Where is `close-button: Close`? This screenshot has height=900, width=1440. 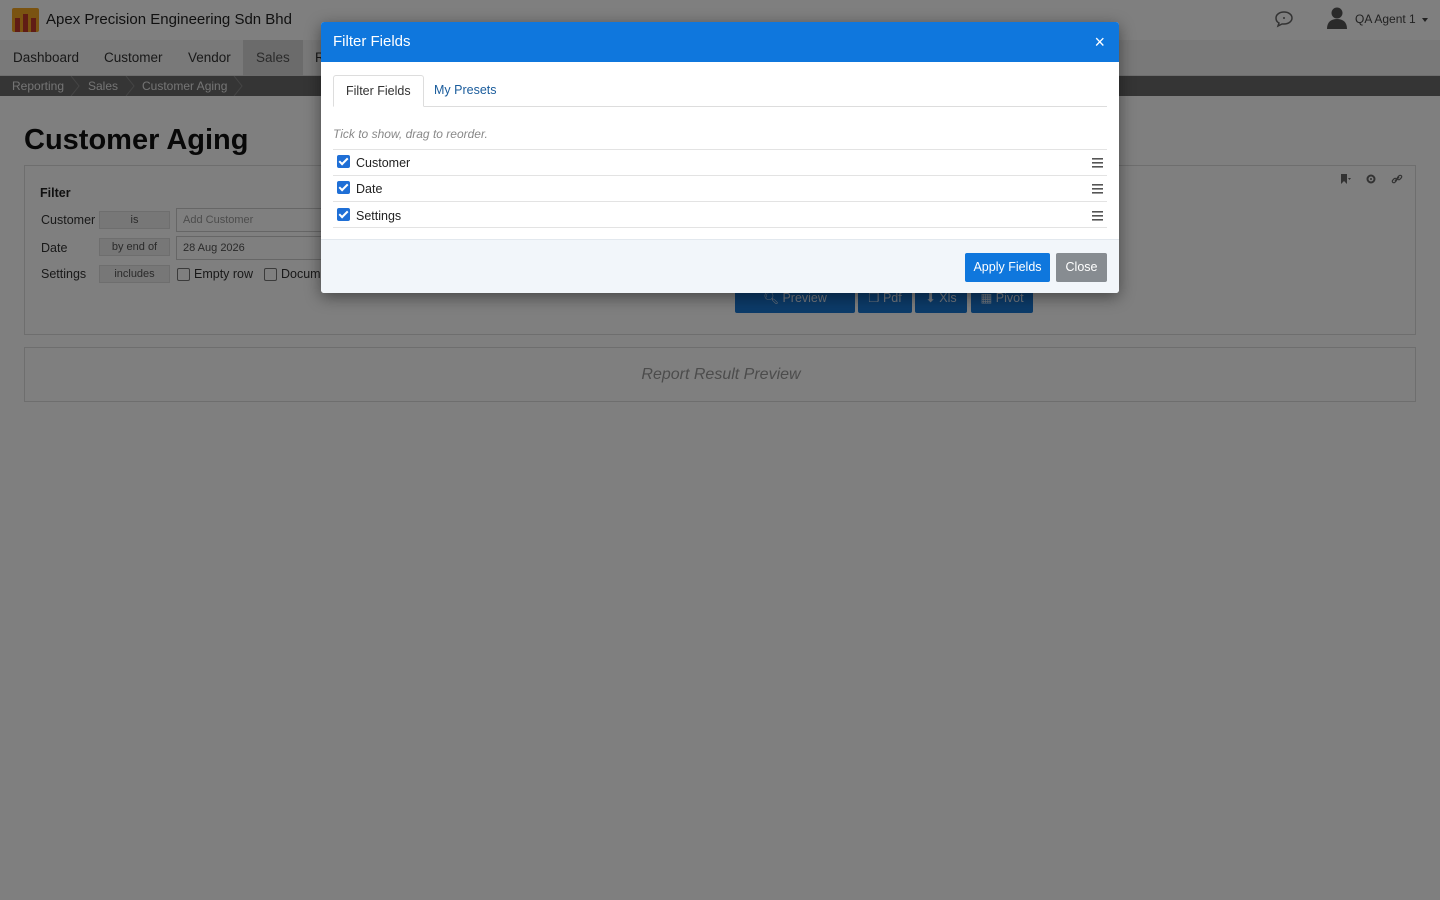 close-button: Close is located at coordinates (1081, 267).